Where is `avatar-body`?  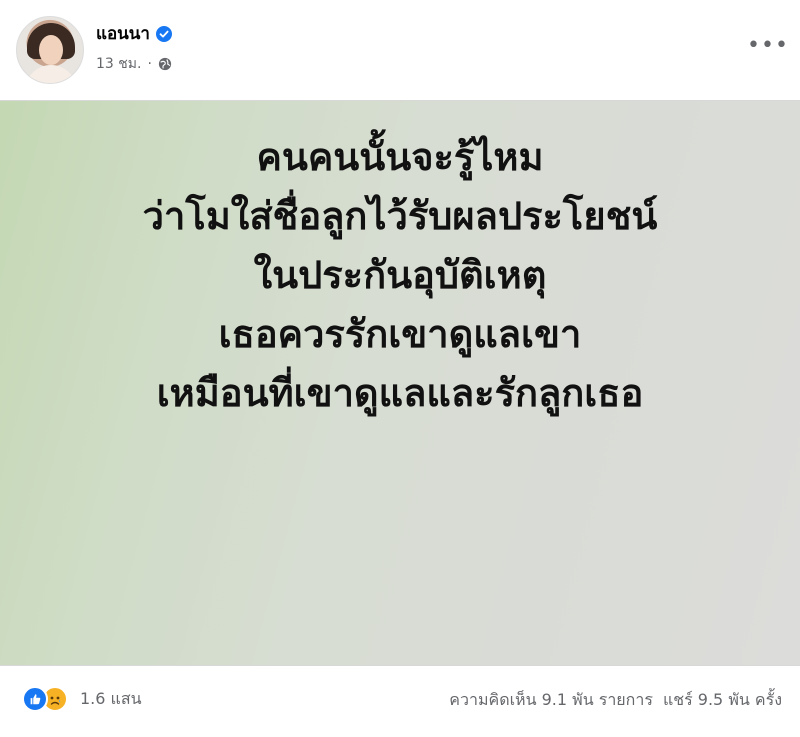 avatar-body is located at coordinates (51, 74).